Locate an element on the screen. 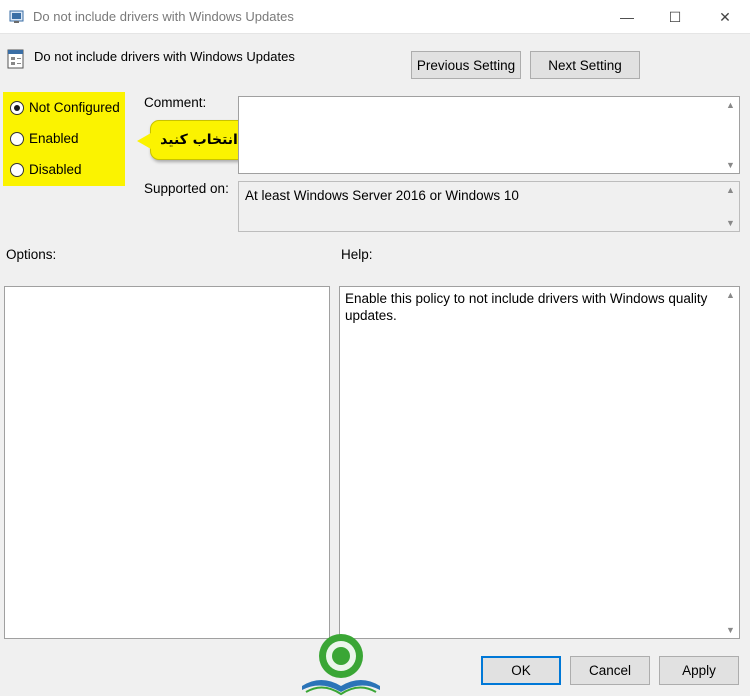 This screenshot has height=696, width=750. comment-label: Comment: is located at coordinates (175, 102).